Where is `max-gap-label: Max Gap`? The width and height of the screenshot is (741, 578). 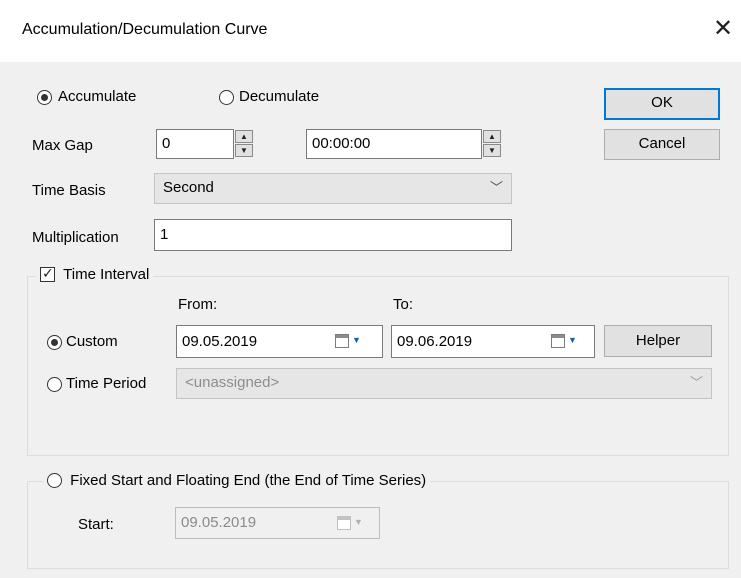
max-gap-label: Max Gap is located at coordinates (62, 145).